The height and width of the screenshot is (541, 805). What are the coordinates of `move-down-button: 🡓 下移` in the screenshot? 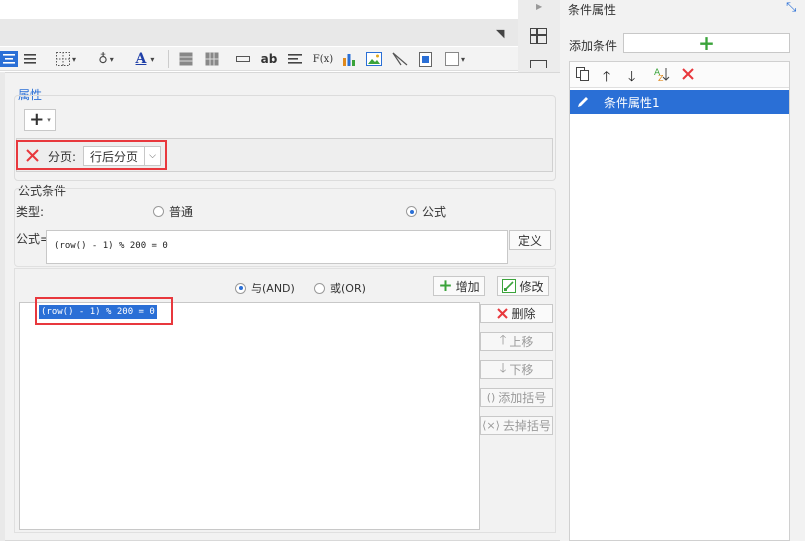 It's located at (516, 369).